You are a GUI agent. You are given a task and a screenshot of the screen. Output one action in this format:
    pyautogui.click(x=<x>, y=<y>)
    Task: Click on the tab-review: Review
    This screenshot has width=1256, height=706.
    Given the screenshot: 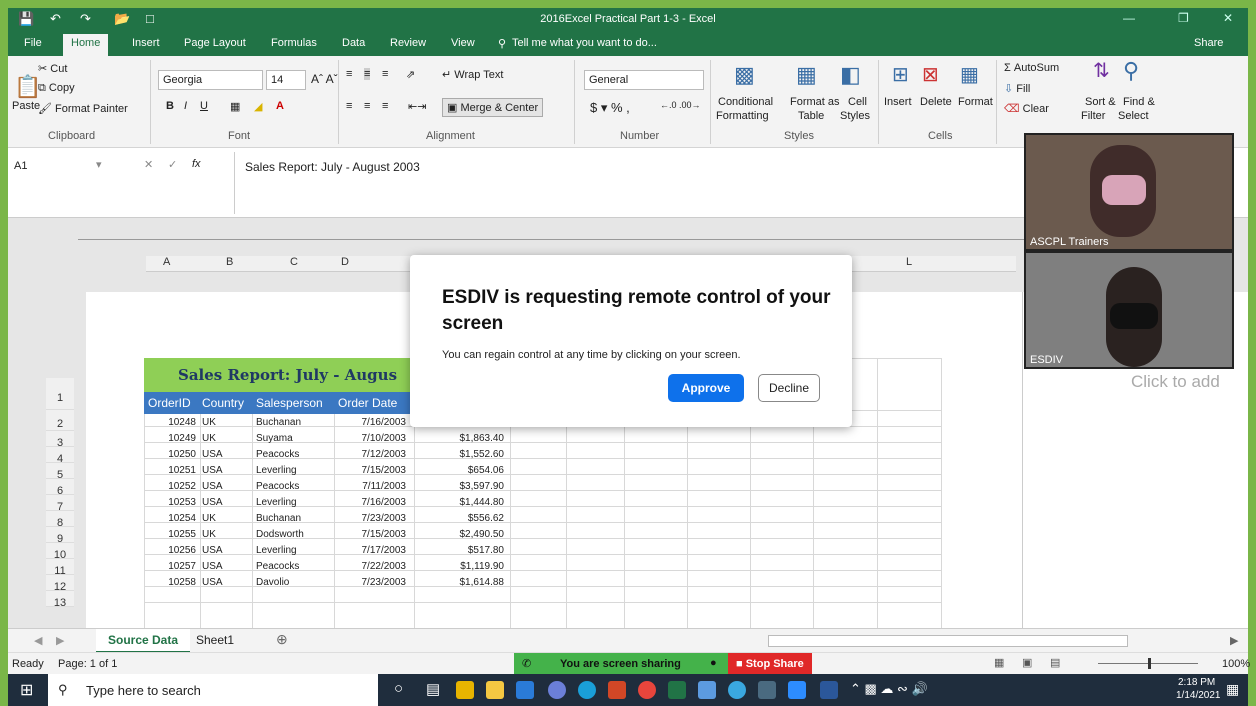 What is the action you would take?
    pyautogui.click(x=408, y=43)
    